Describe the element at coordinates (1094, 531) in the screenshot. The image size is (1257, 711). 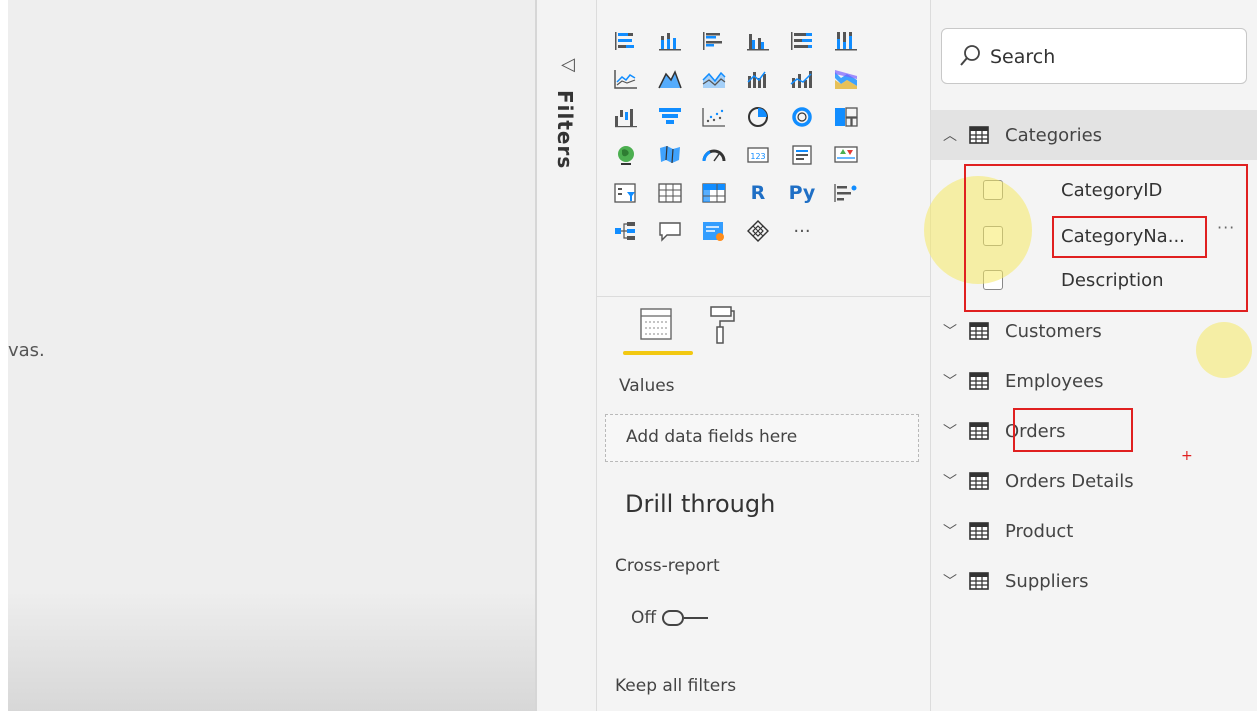
I see `table-row-product: ﹀ Product` at that location.